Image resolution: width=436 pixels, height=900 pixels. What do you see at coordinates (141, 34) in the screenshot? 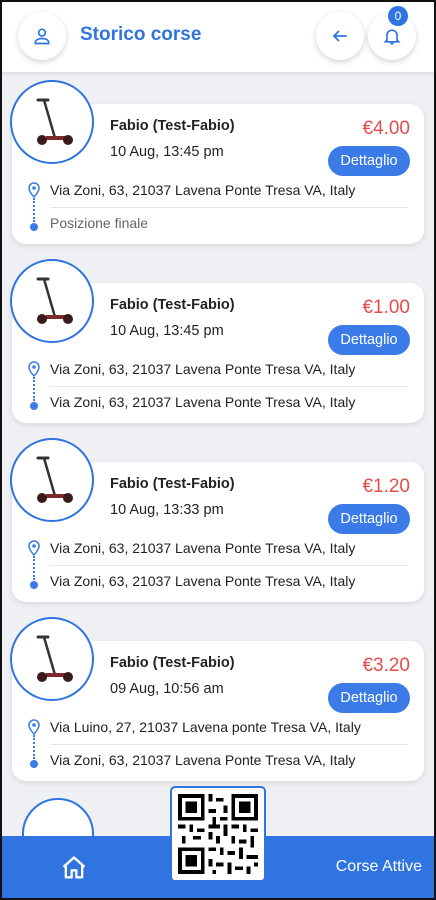
I see `page-title: Storico corse` at bounding box center [141, 34].